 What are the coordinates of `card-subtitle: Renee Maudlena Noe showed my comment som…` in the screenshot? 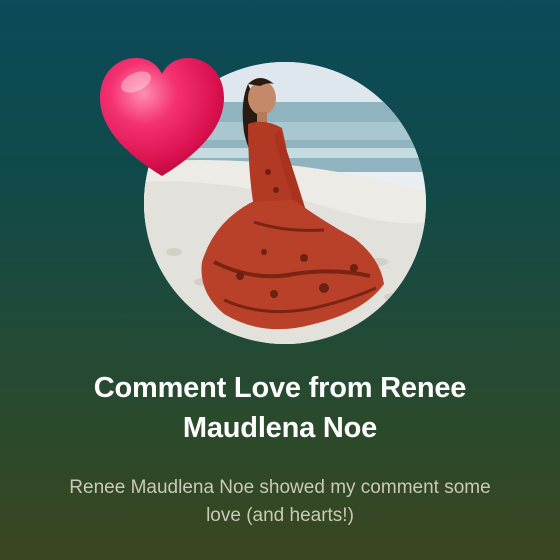 It's located at (280, 501).